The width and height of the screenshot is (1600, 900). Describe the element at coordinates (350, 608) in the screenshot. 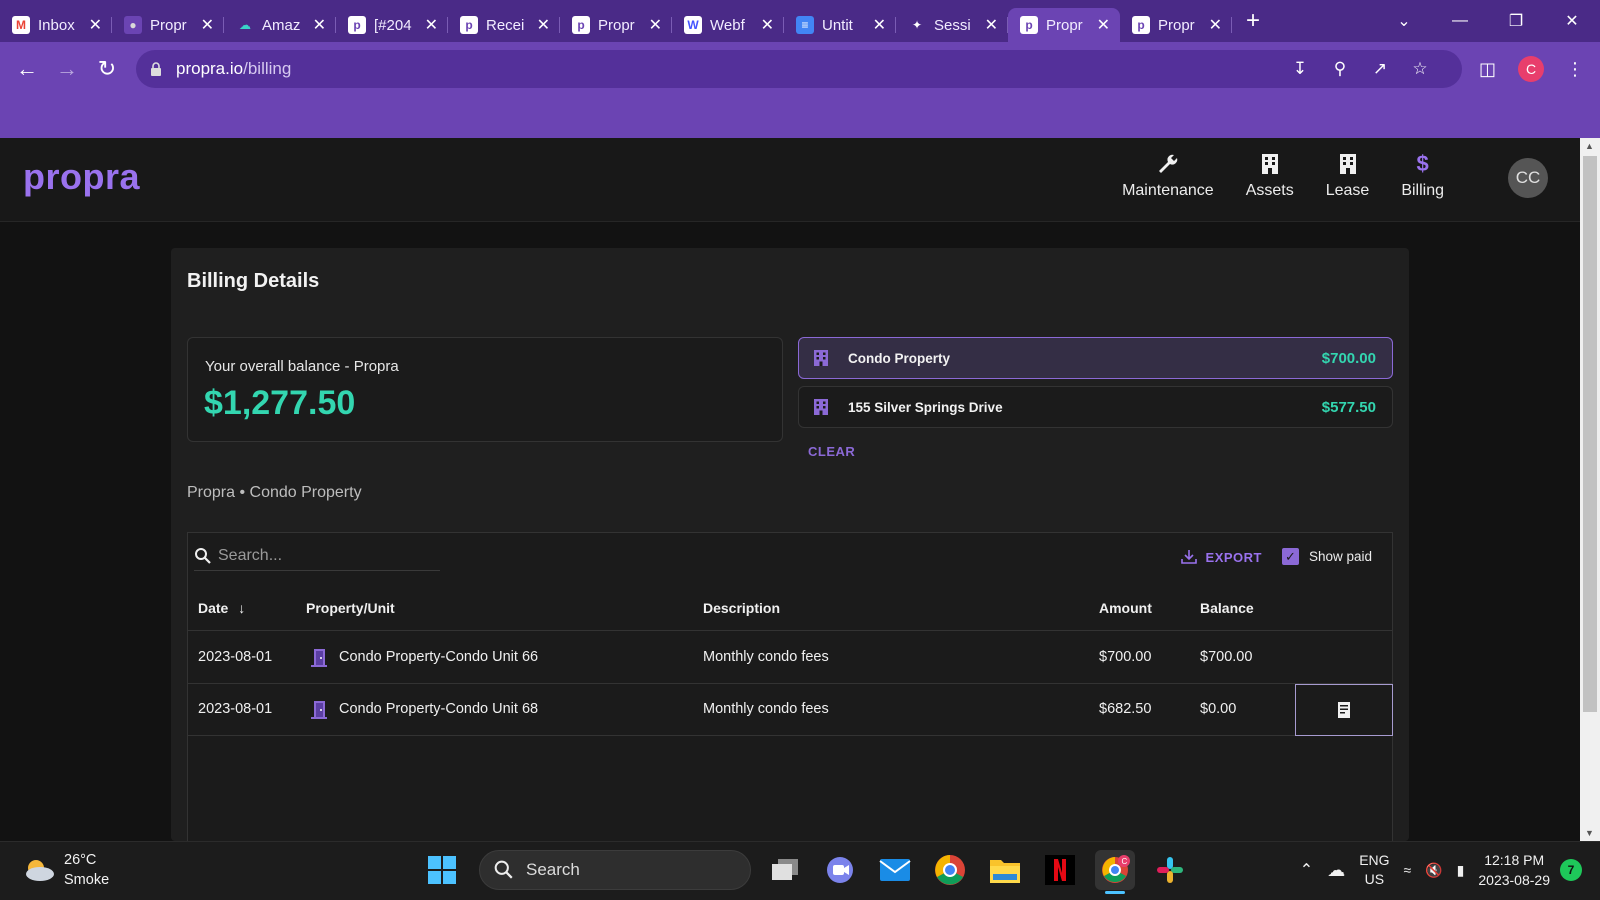

I see `column-property-unit: Property/Unit` at that location.